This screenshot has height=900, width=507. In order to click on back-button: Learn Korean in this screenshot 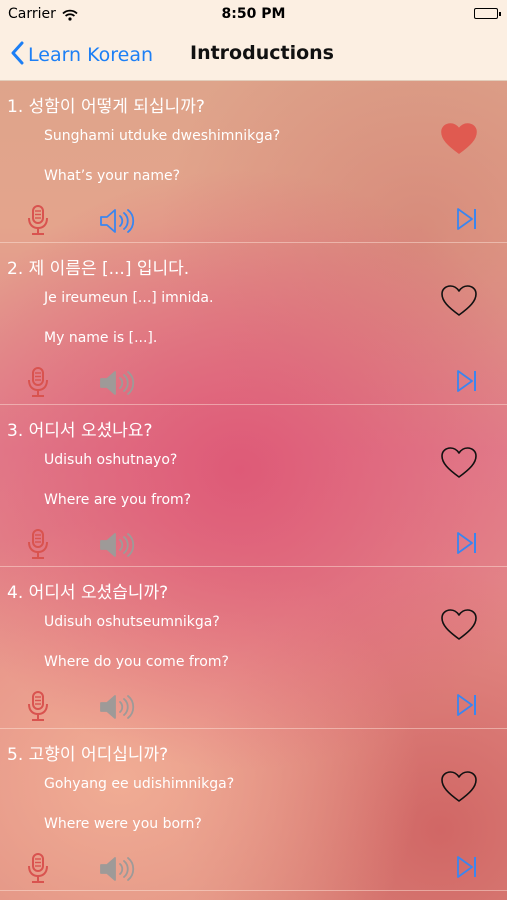, I will do `click(81, 55)`.